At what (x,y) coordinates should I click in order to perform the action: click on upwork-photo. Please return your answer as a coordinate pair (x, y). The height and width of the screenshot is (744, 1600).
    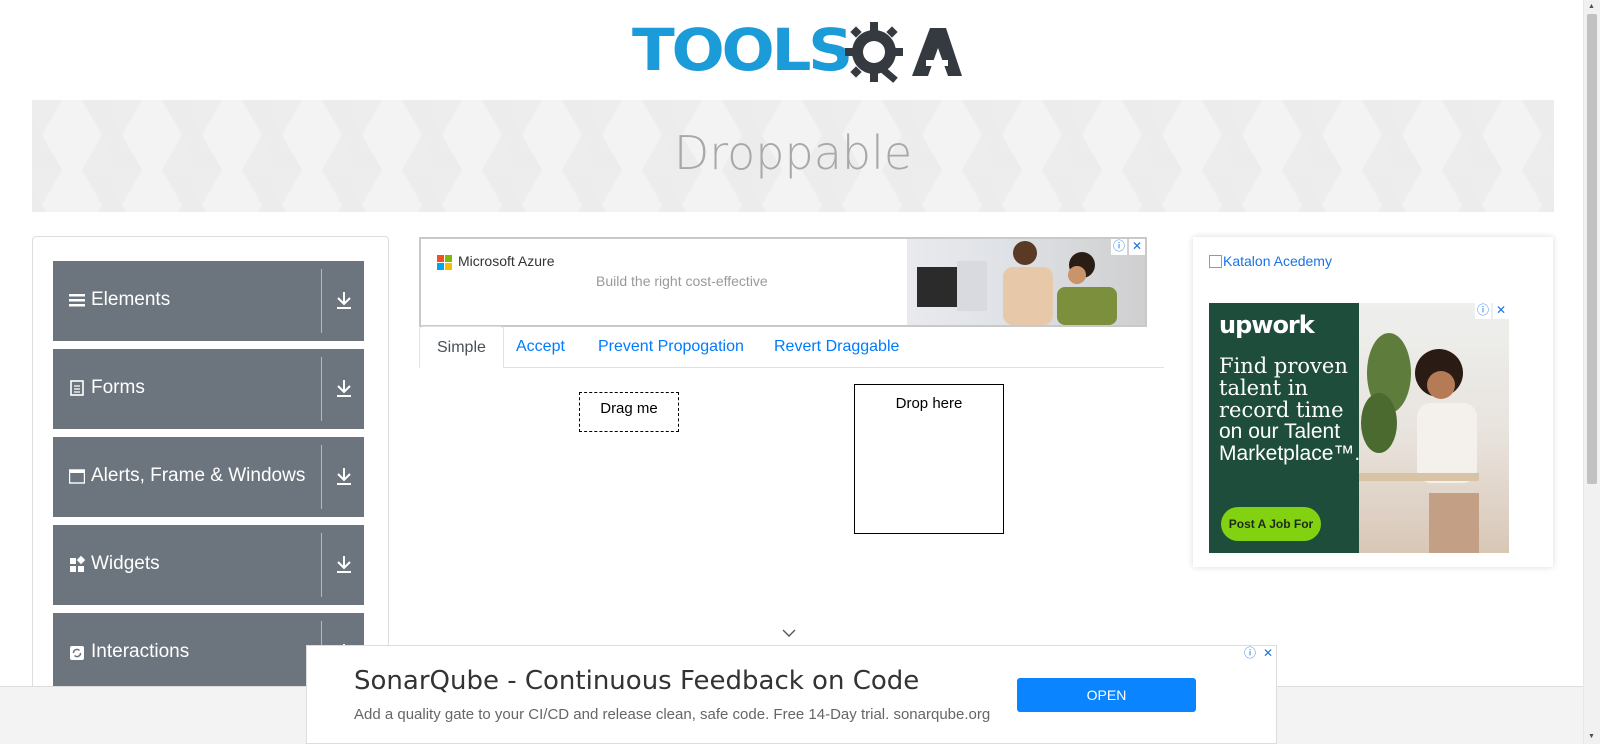
    Looking at the image, I should click on (1434, 428).